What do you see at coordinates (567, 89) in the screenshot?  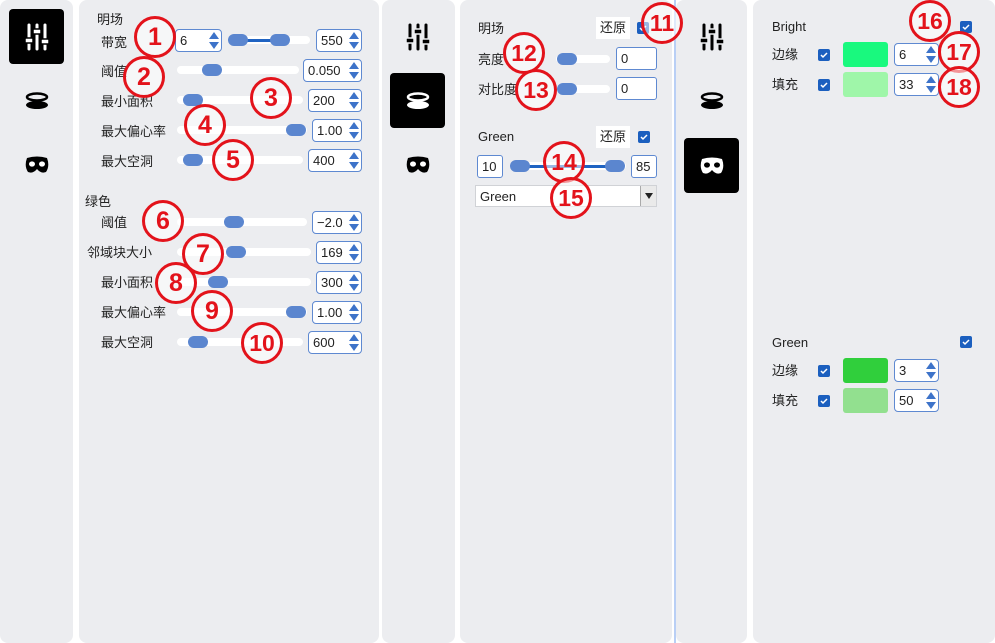 I see `contrast-slider-handle` at bounding box center [567, 89].